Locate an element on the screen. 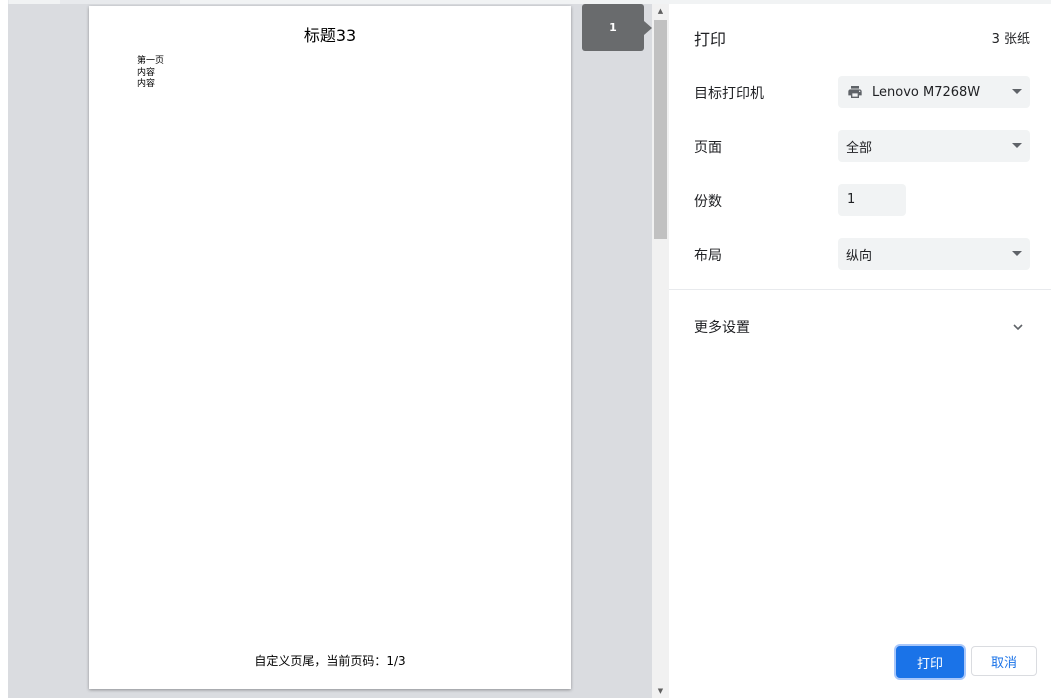 This screenshot has width=1051, height=698. page-badge-pointer is located at coordinates (648, 28).